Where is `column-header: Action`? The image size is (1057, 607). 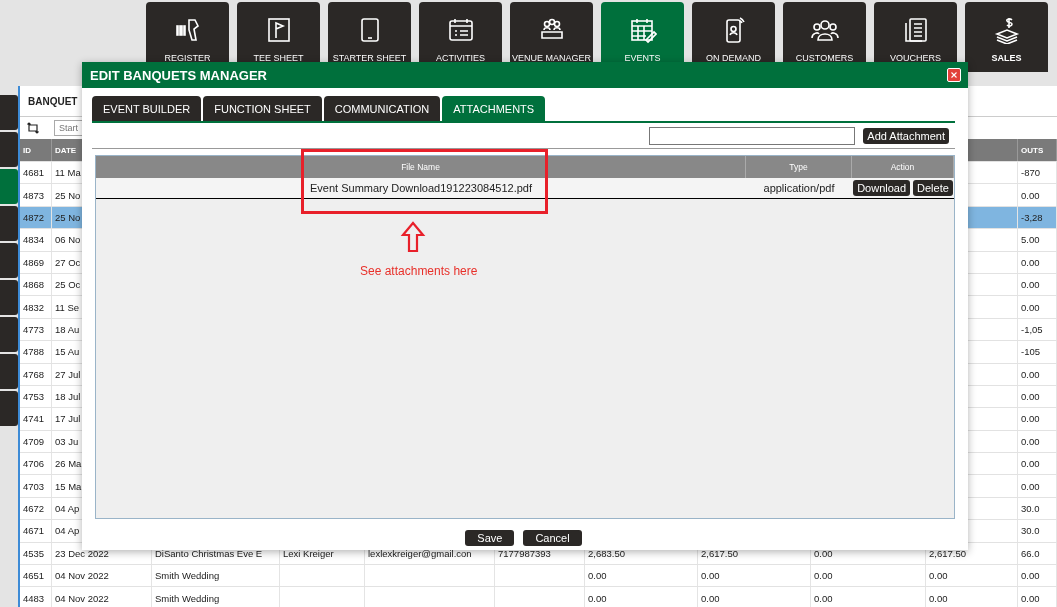 column-header: Action is located at coordinates (902, 167).